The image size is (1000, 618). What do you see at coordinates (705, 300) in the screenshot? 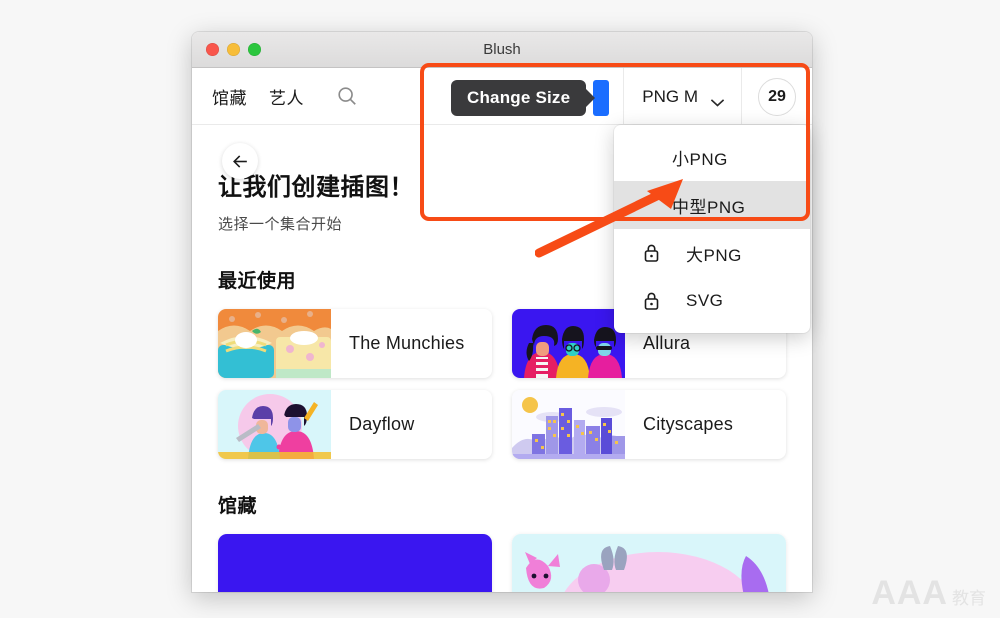
I see `dropdown-item-label: SVG` at bounding box center [705, 300].